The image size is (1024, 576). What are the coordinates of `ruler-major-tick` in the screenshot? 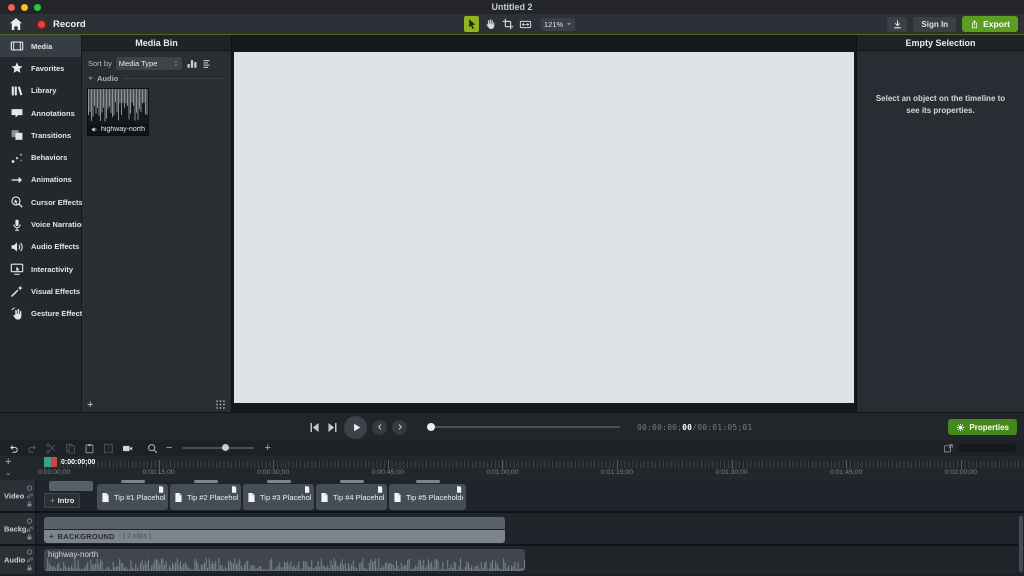 It's located at (503, 464).